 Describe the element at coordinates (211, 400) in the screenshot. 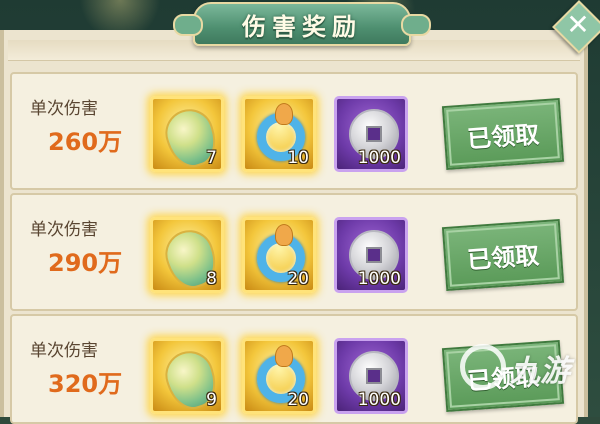

I see `item-quantity: 9` at that location.